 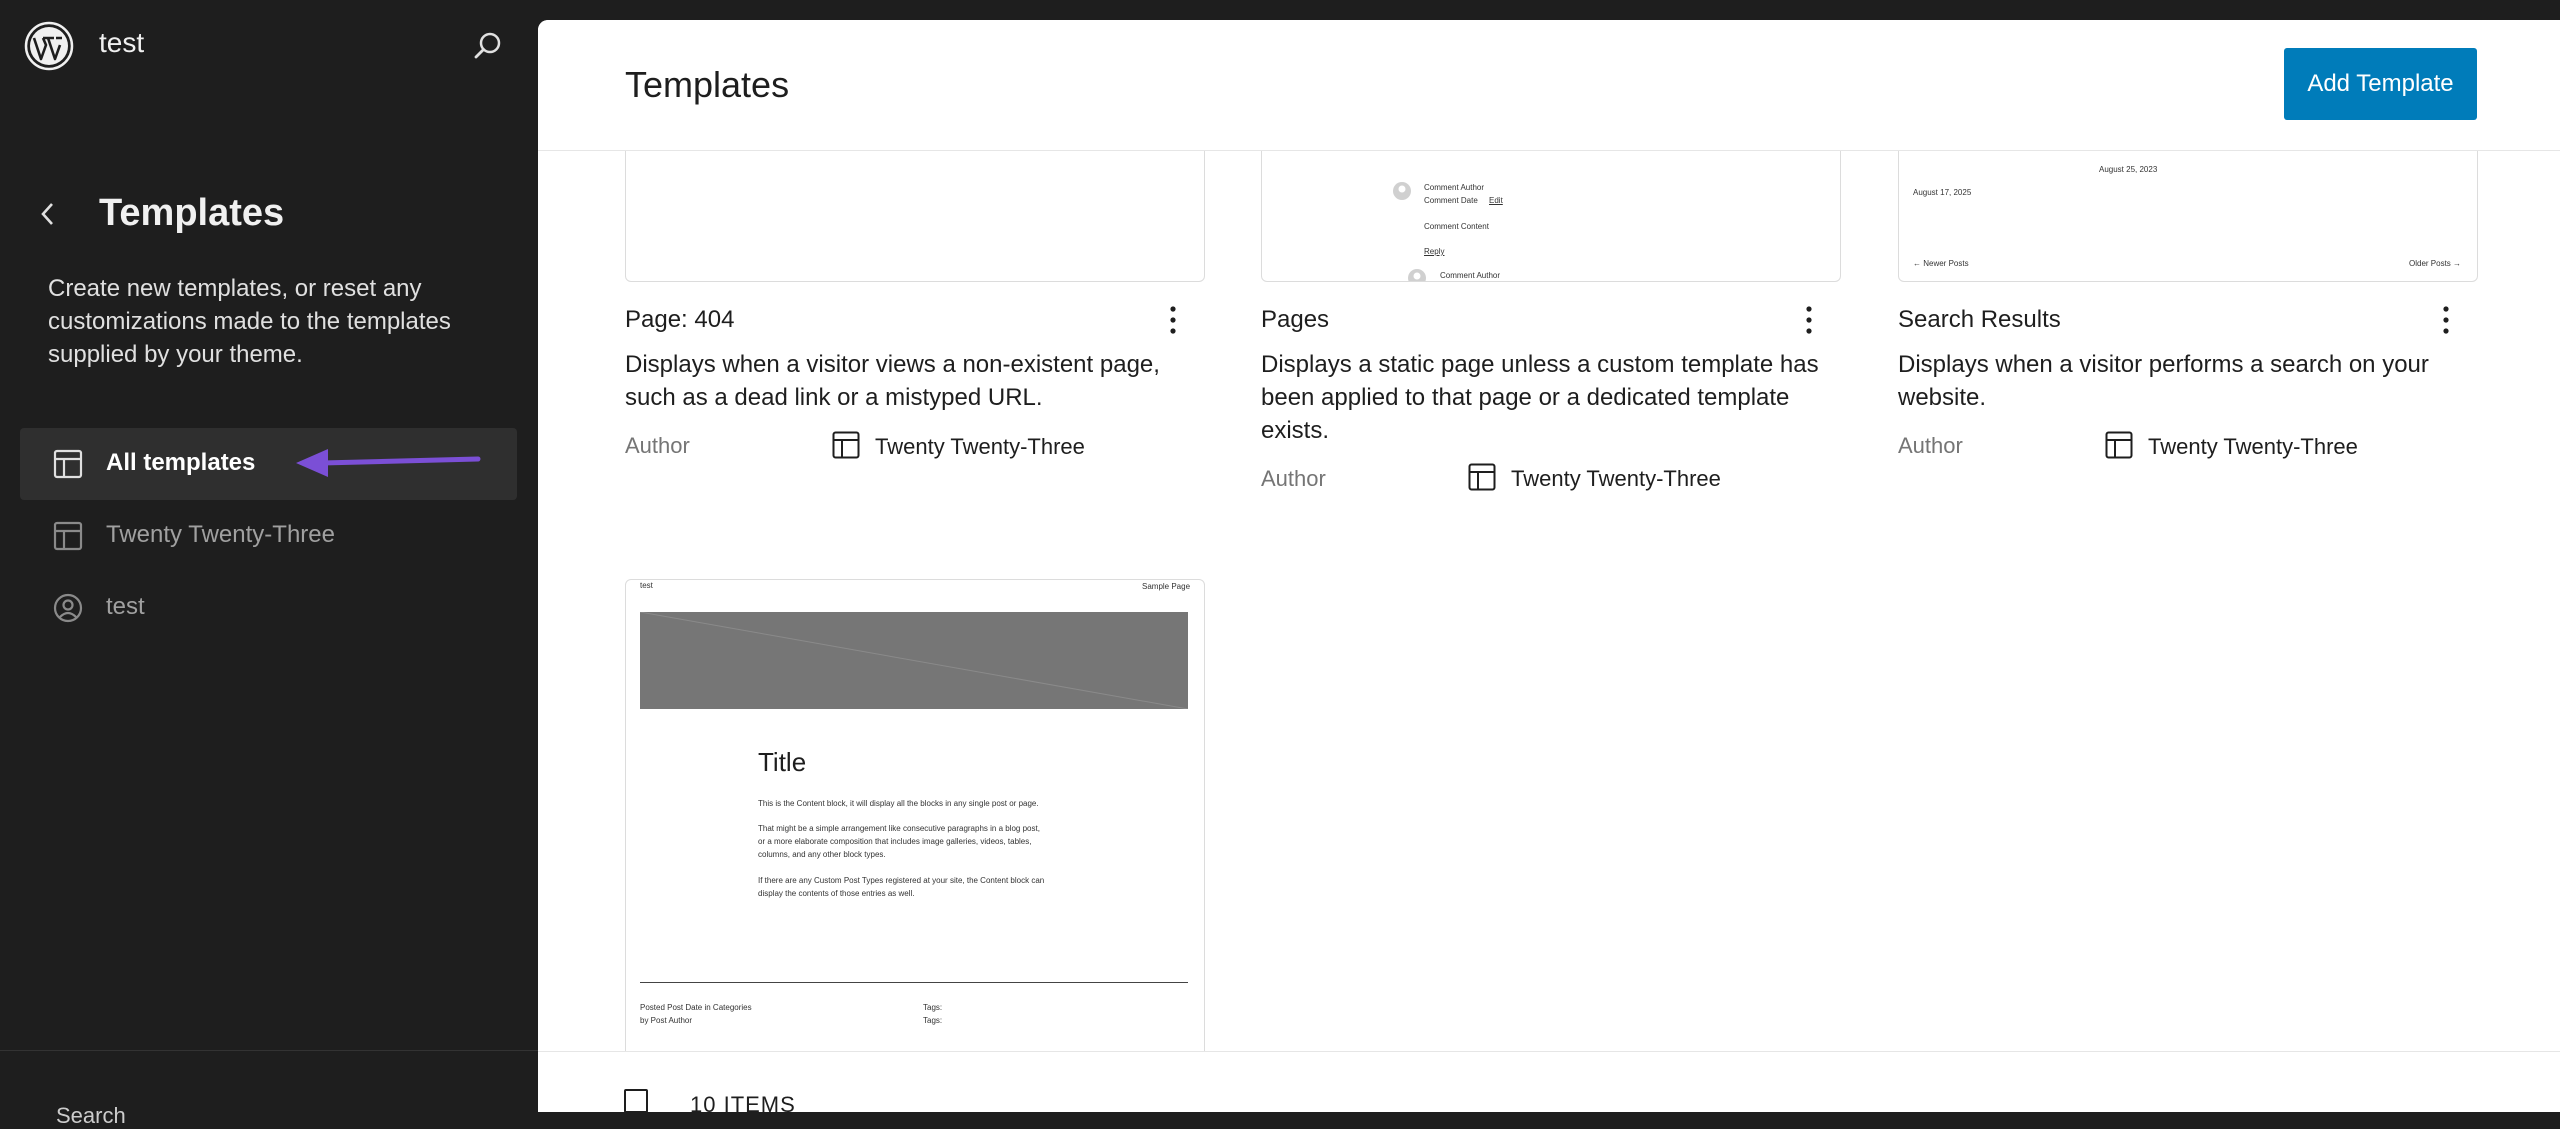 I want to click on sidebar-item-twenty-twenty-three: Twenty Twenty-Three, so click(x=268, y=536).